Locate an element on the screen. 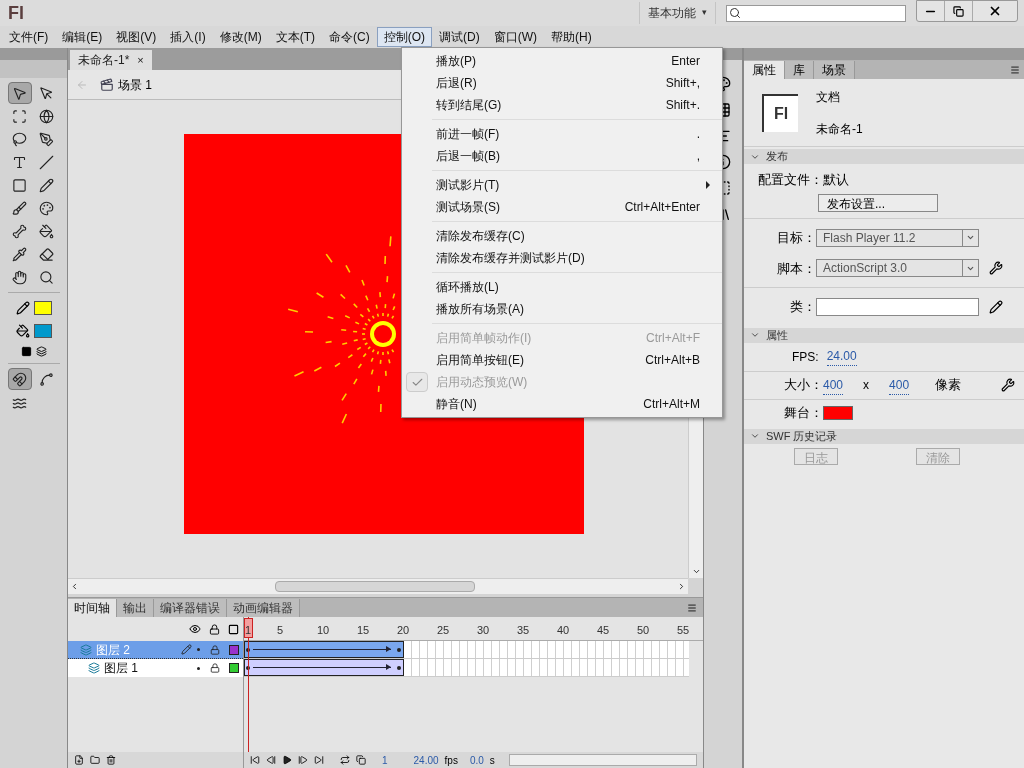 The height and width of the screenshot is (768, 1024). menu-item: 启用简单按钮(E) Ctrl+Alt+B is located at coordinates (562, 360).